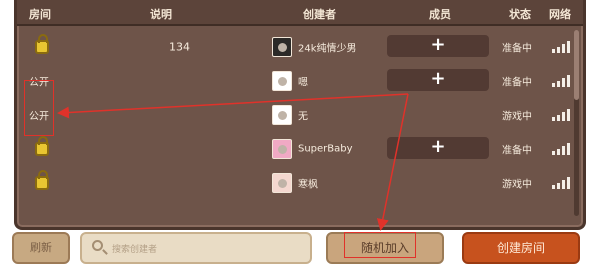 This screenshot has width=600, height=272. I want to click on creator-name: 24k纯情少男, so click(327, 48).